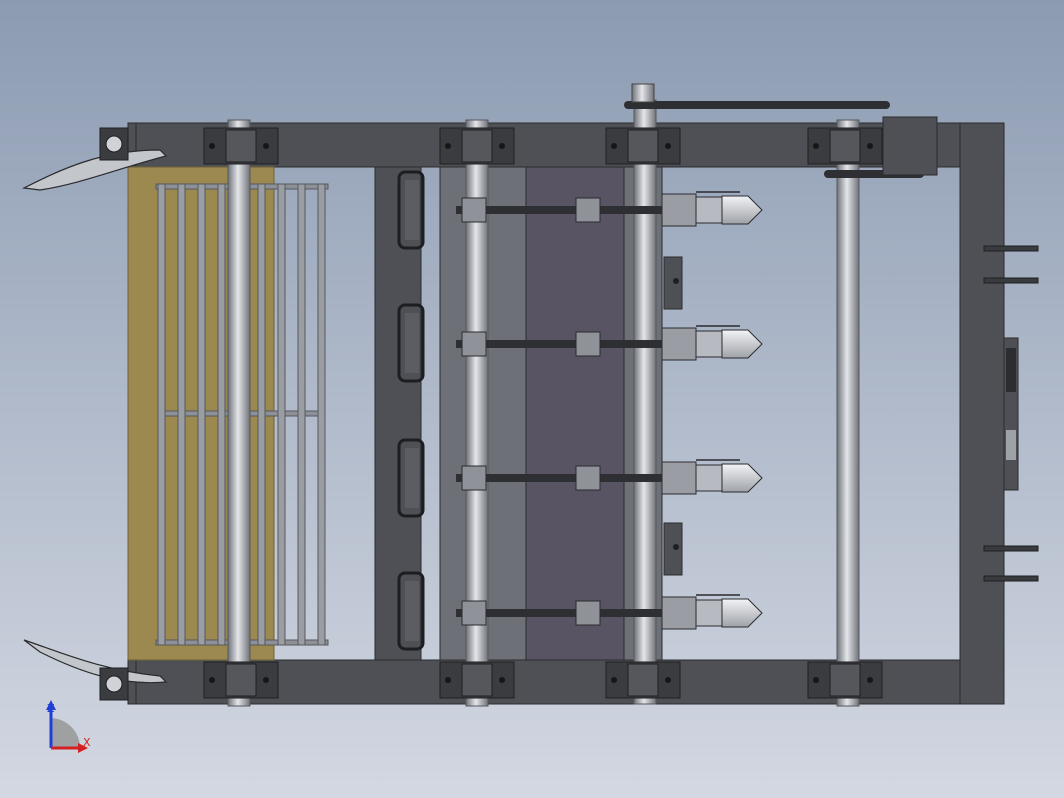 The width and height of the screenshot is (1064, 798). What do you see at coordinates (114, 684) in the screenshot?
I see `hitch-pivot-bottom` at bounding box center [114, 684].